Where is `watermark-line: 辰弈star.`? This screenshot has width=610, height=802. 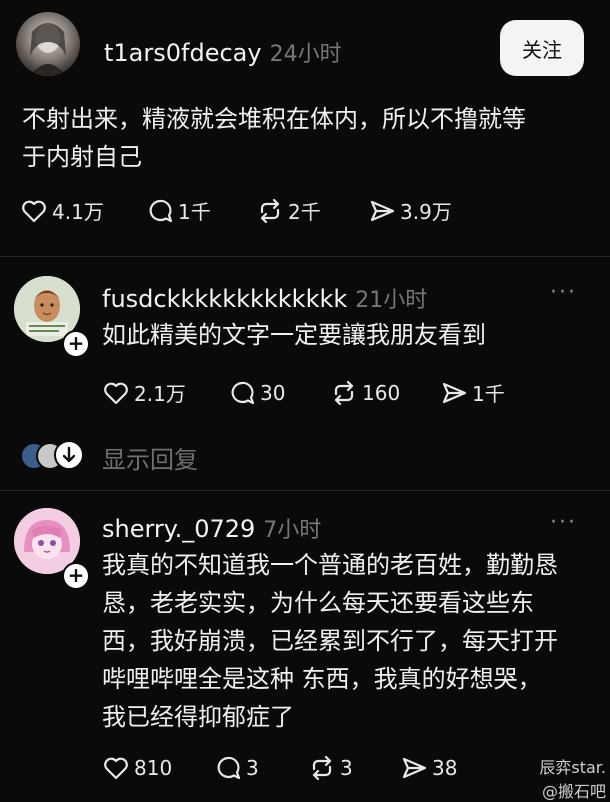
watermark-line: 辰弈star. is located at coordinates (572, 767).